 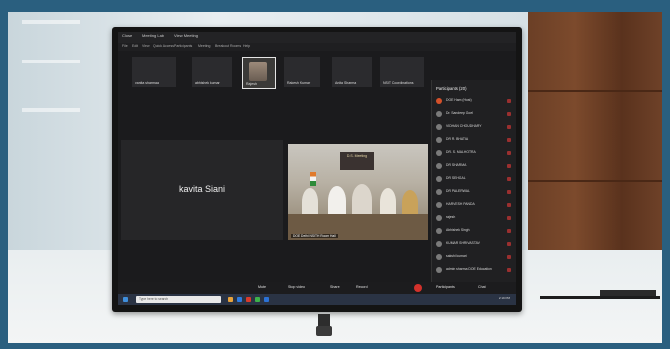 What do you see at coordinates (628, 293) in the screenshot?
I see `cable-box` at bounding box center [628, 293].